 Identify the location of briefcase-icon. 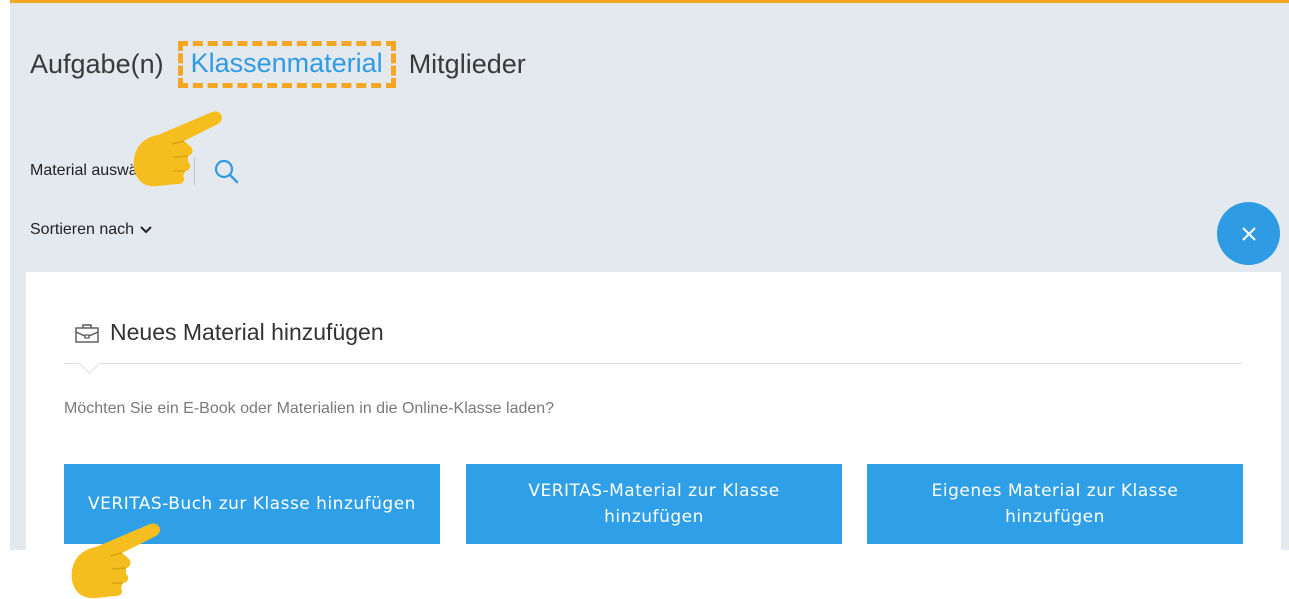
(87, 333).